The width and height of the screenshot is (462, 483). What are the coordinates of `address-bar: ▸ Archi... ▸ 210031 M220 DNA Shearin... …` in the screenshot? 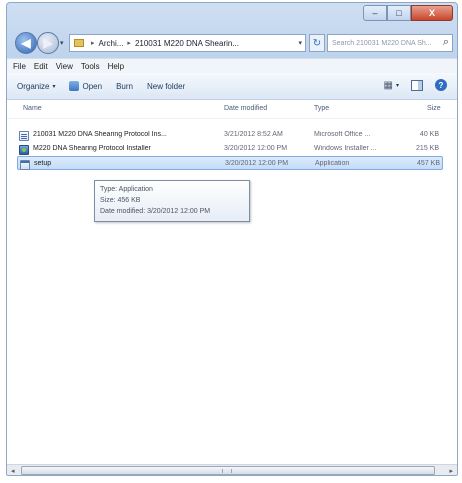 It's located at (187, 43).